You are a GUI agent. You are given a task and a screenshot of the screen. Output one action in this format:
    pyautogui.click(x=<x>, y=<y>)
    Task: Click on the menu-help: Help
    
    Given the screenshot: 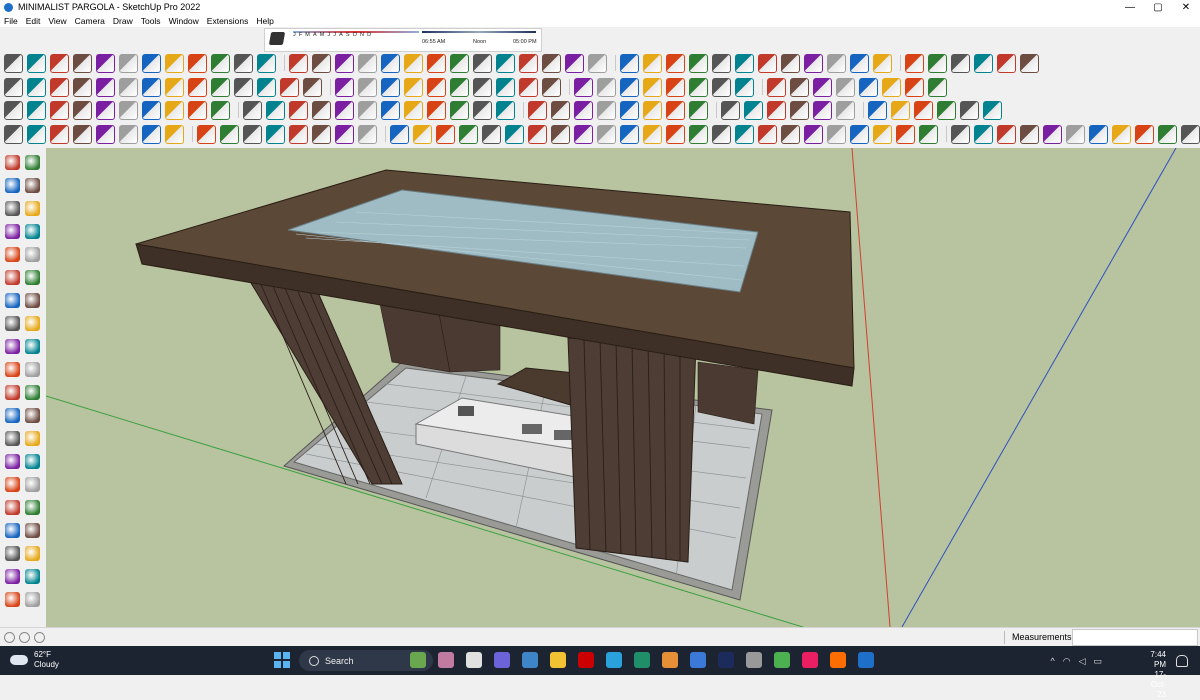 What is the action you would take?
    pyautogui.click(x=264, y=21)
    